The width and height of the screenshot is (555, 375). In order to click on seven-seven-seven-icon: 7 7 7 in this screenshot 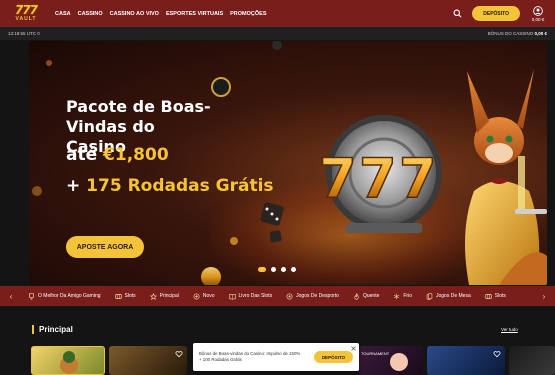, I will do `click(377, 178)`.